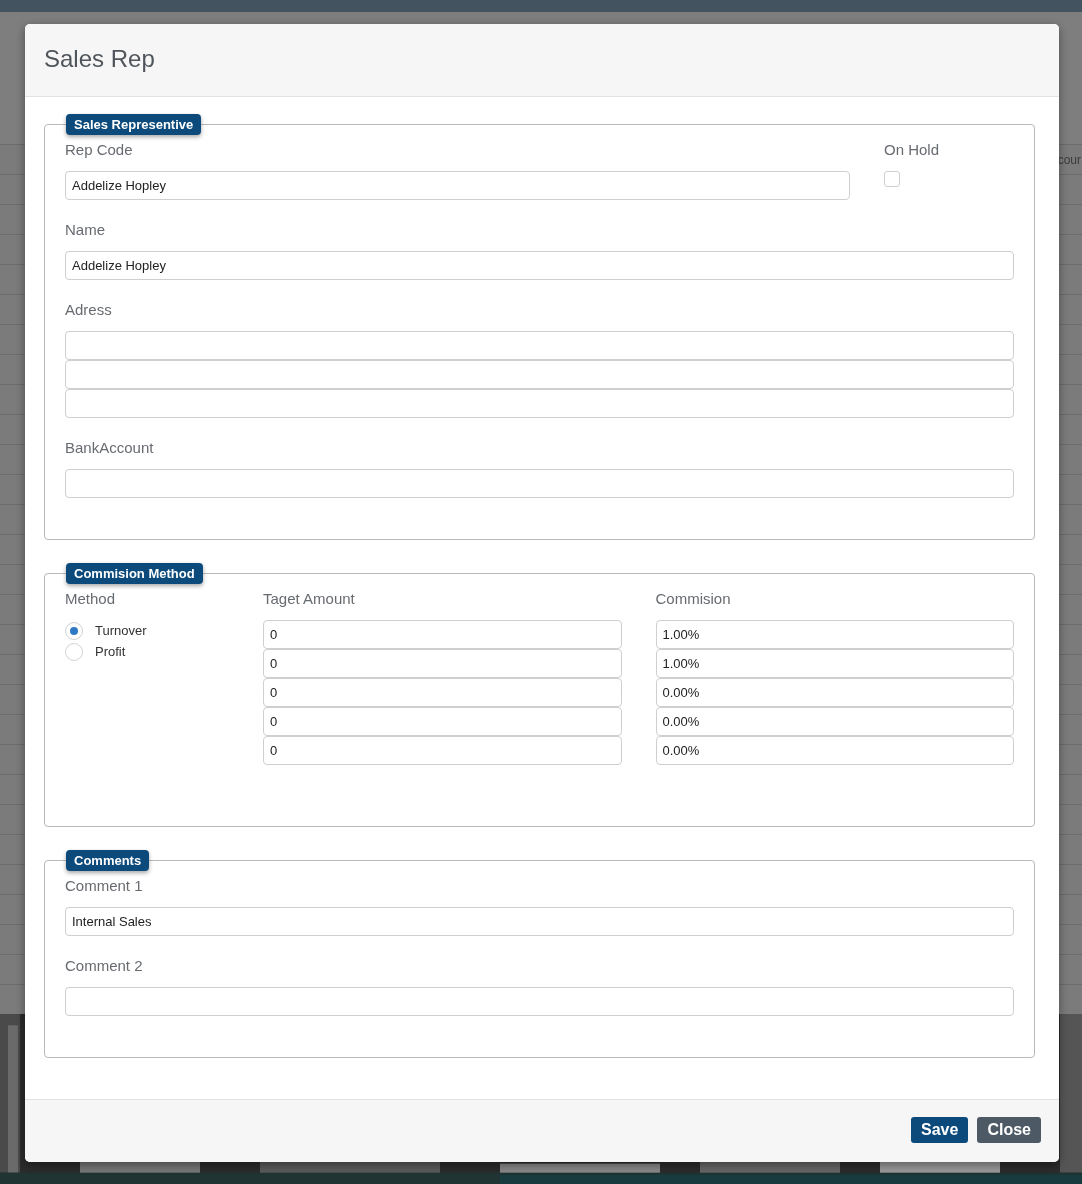  Describe the element at coordinates (912, 149) in the screenshot. I see `field-label: On Hold` at that location.